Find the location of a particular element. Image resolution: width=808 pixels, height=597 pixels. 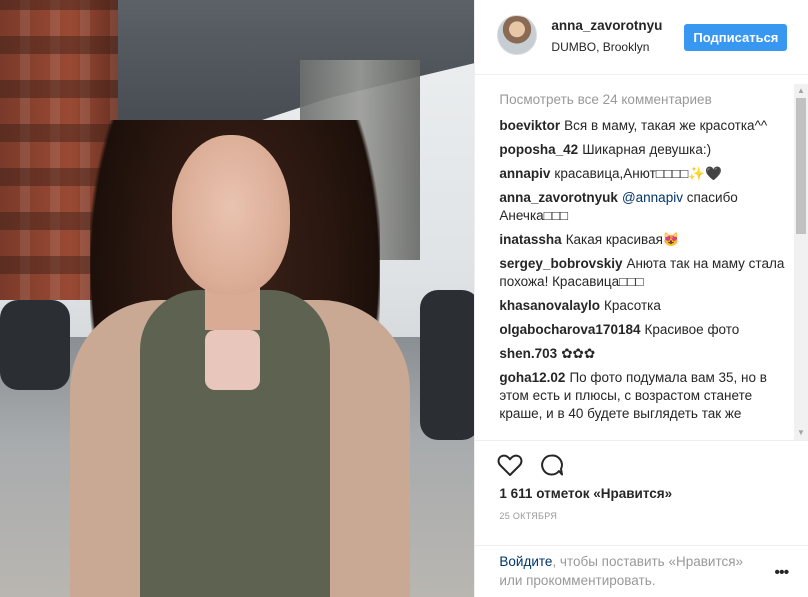

scroll-down-arrow-icon: ▼ is located at coordinates (801, 433).